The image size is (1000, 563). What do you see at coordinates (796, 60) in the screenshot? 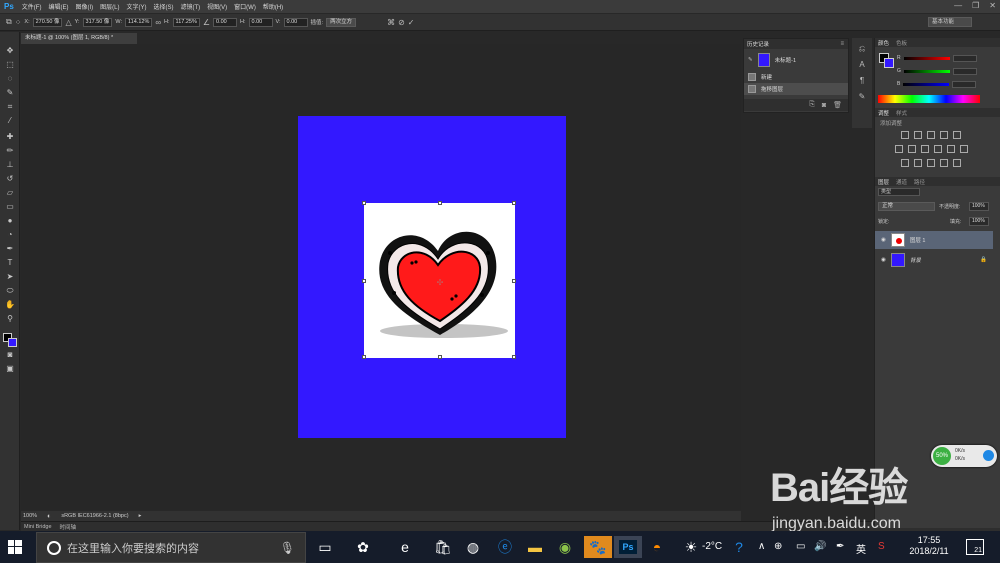
I see `history-snapshot: ✎ 未标题-1` at bounding box center [796, 60].